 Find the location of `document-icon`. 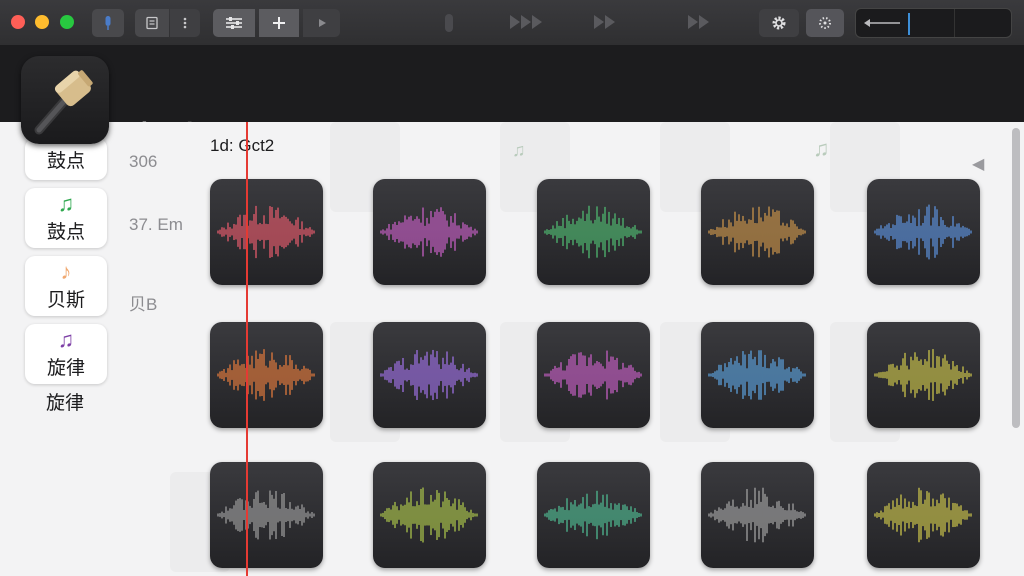

document-icon is located at coordinates (152, 23).